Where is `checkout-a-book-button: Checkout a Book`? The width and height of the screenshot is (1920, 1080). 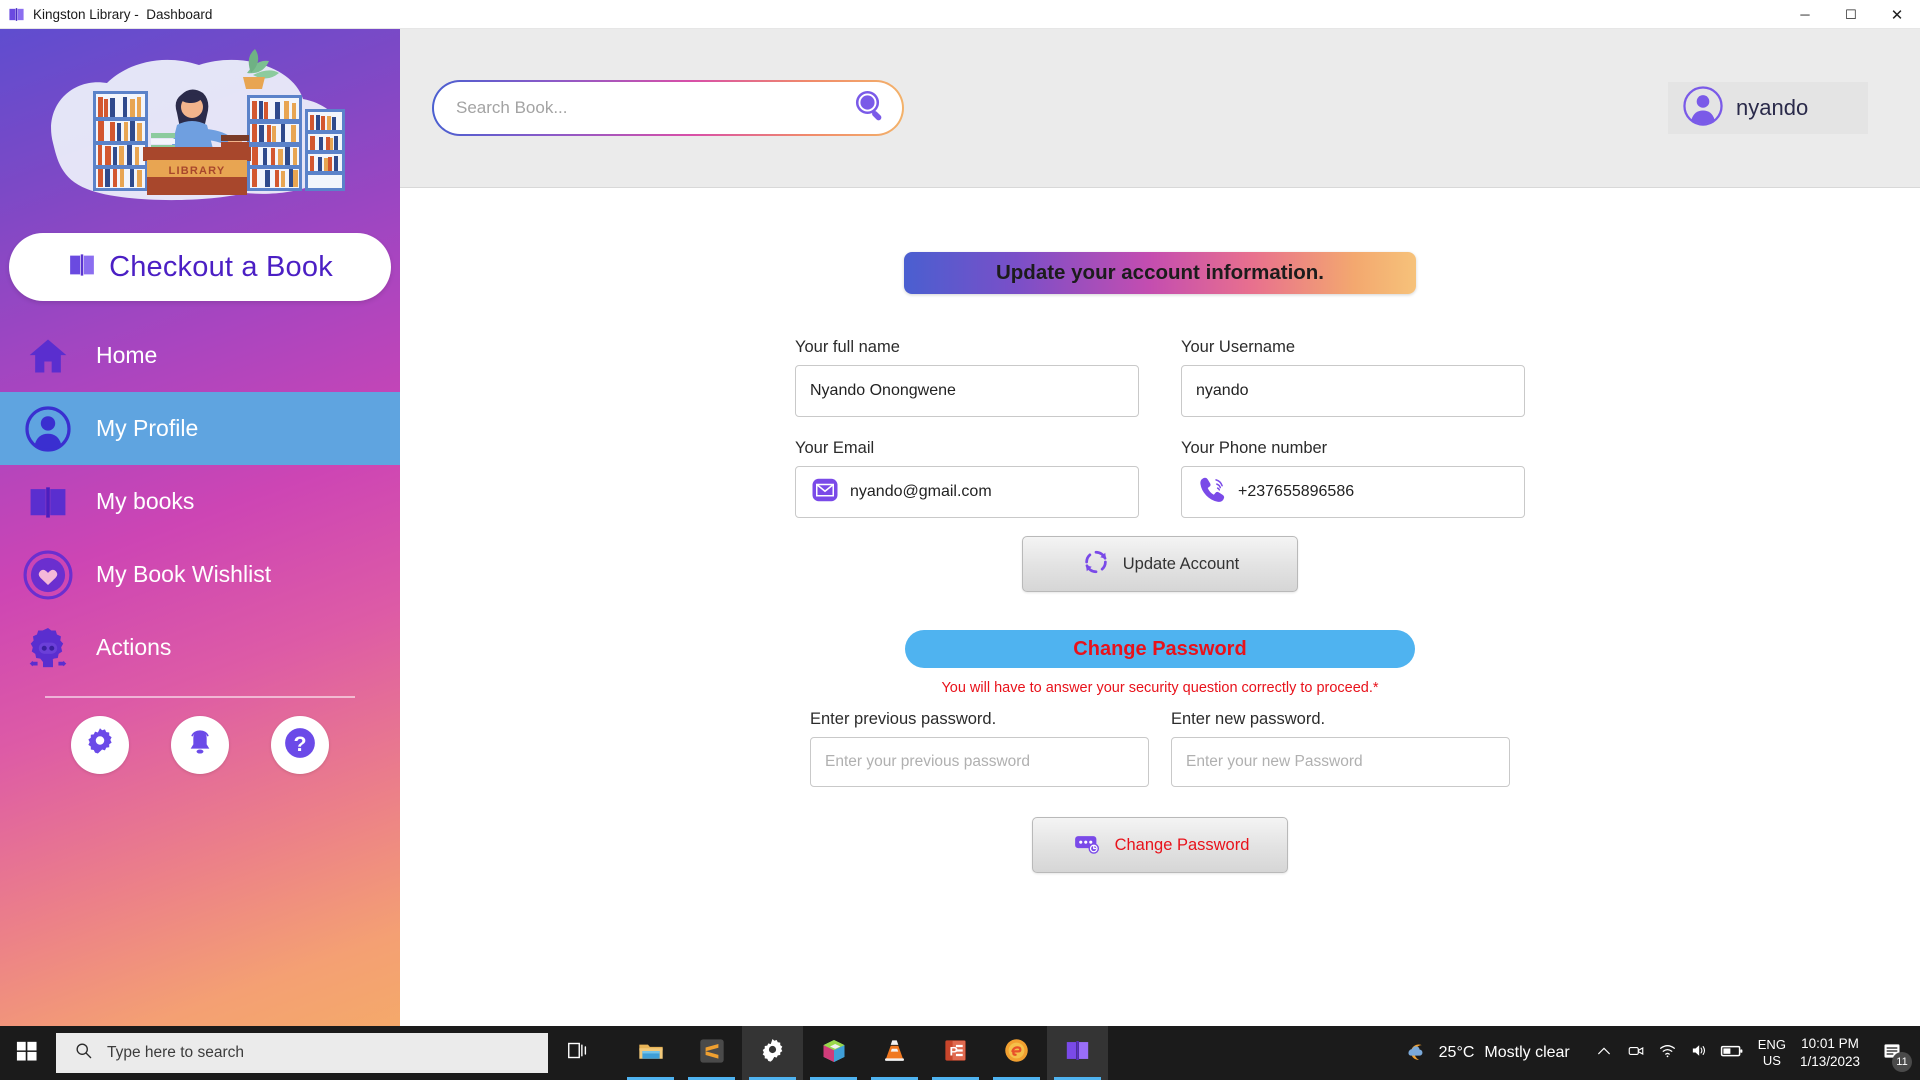
checkout-a-book-button: Checkout a Book is located at coordinates (200, 267).